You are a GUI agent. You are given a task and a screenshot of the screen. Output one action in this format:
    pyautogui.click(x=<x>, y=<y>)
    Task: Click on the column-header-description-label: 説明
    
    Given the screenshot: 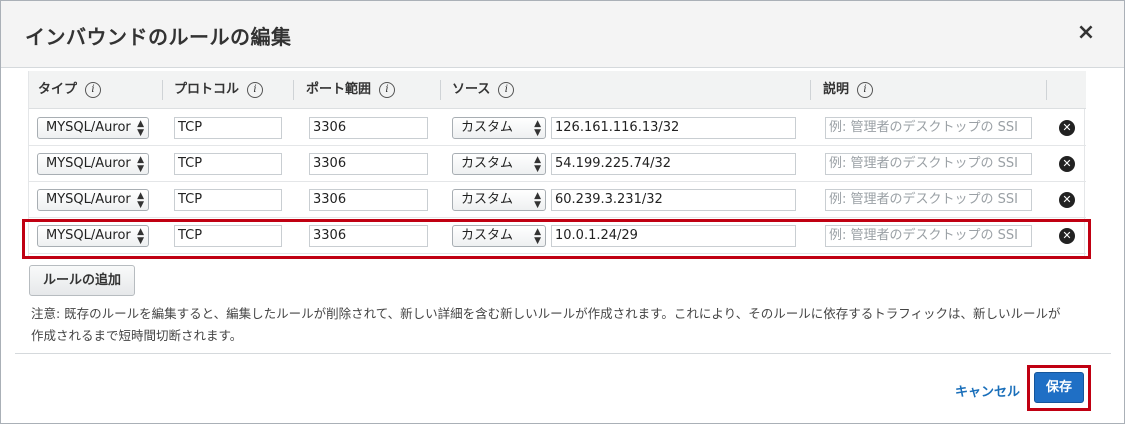 What is the action you would take?
    pyautogui.click(x=836, y=89)
    